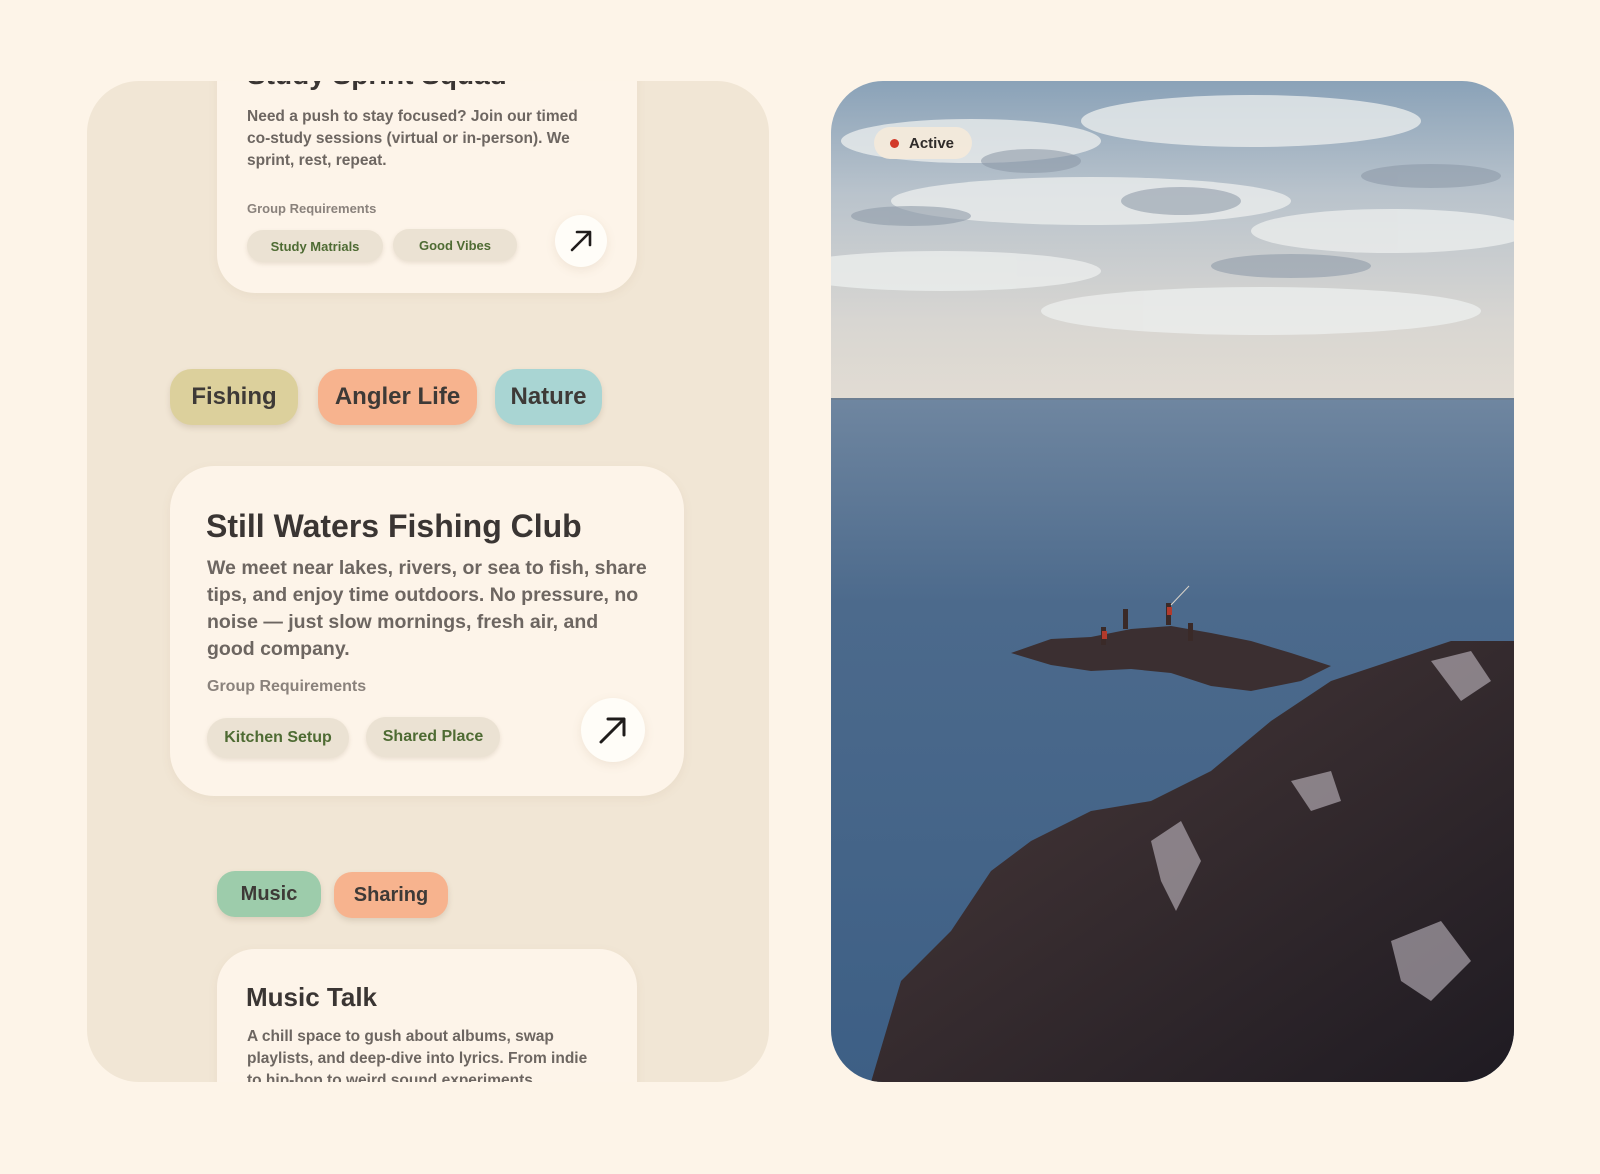 This screenshot has height=1174, width=1600. Describe the element at coordinates (397, 397) in the screenshot. I see `tag-angler-life: Angler Life` at that location.